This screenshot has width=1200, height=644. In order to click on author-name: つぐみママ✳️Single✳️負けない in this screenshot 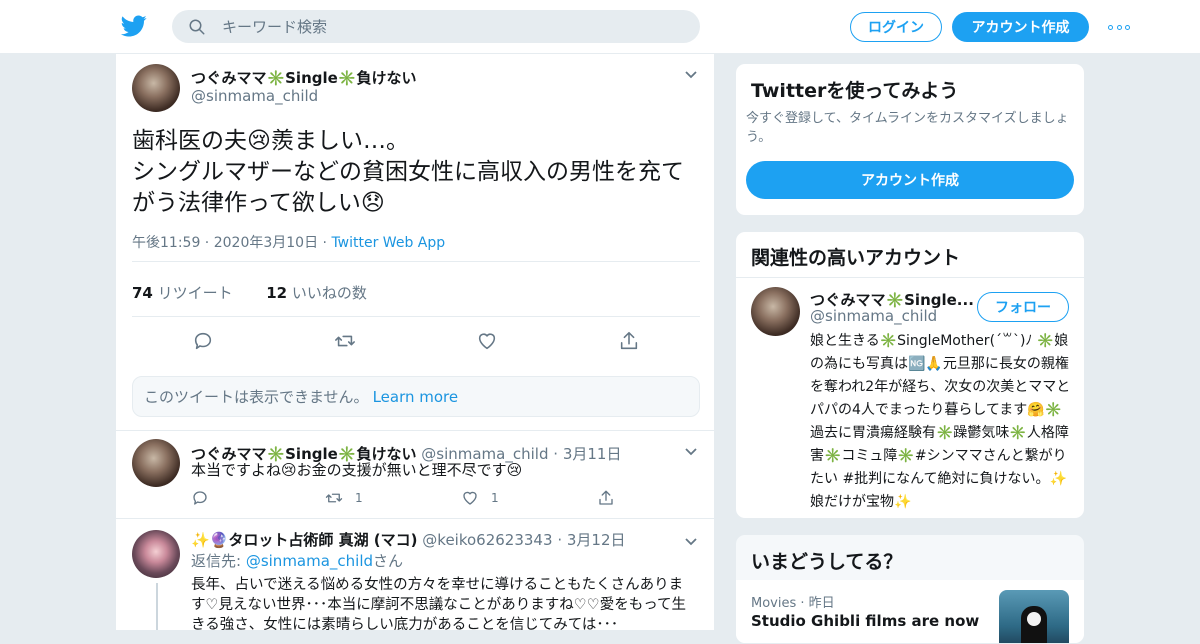, I will do `click(303, 77)`.